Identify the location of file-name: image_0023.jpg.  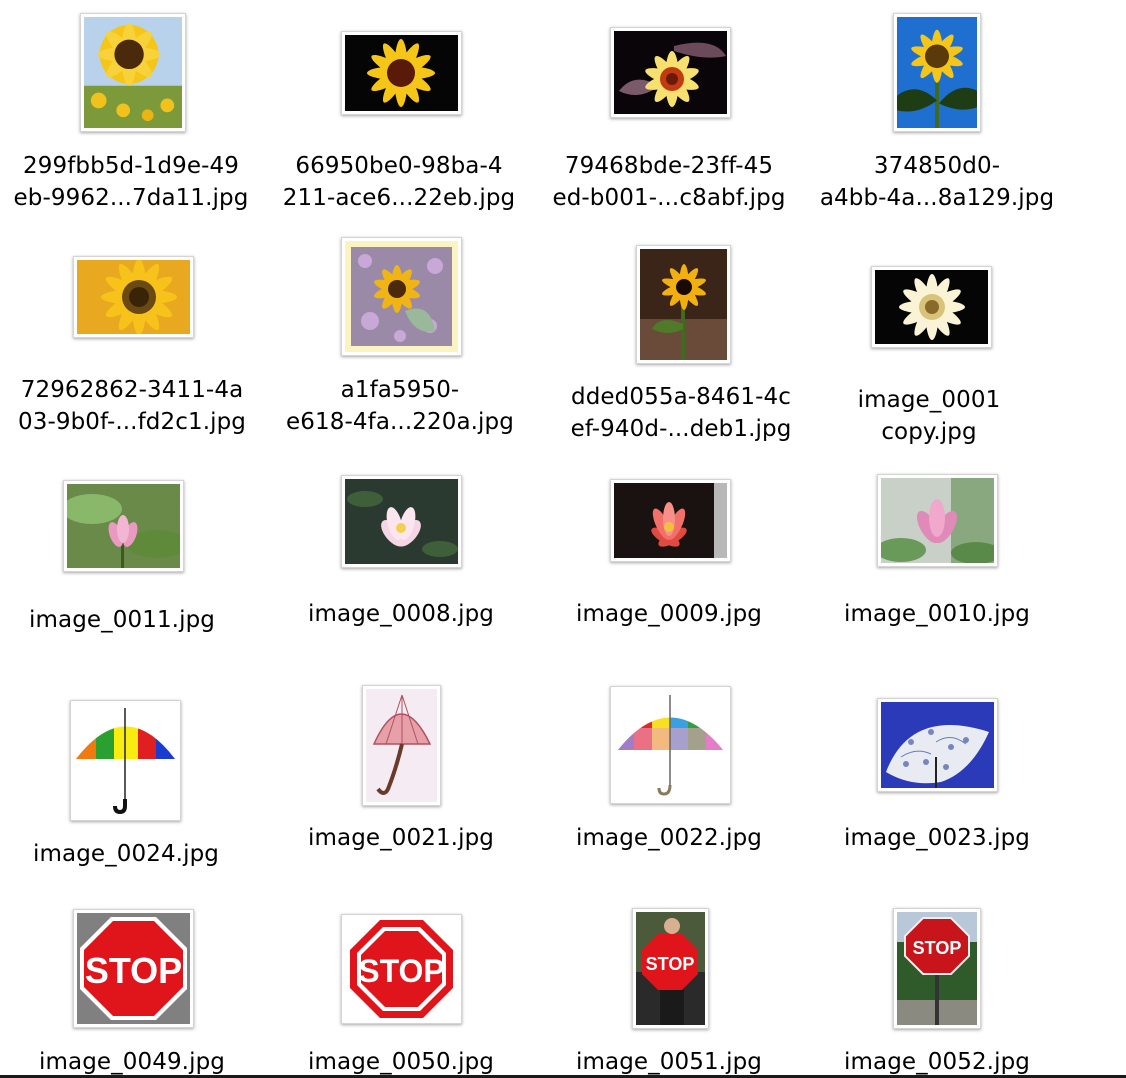
(937, 838).